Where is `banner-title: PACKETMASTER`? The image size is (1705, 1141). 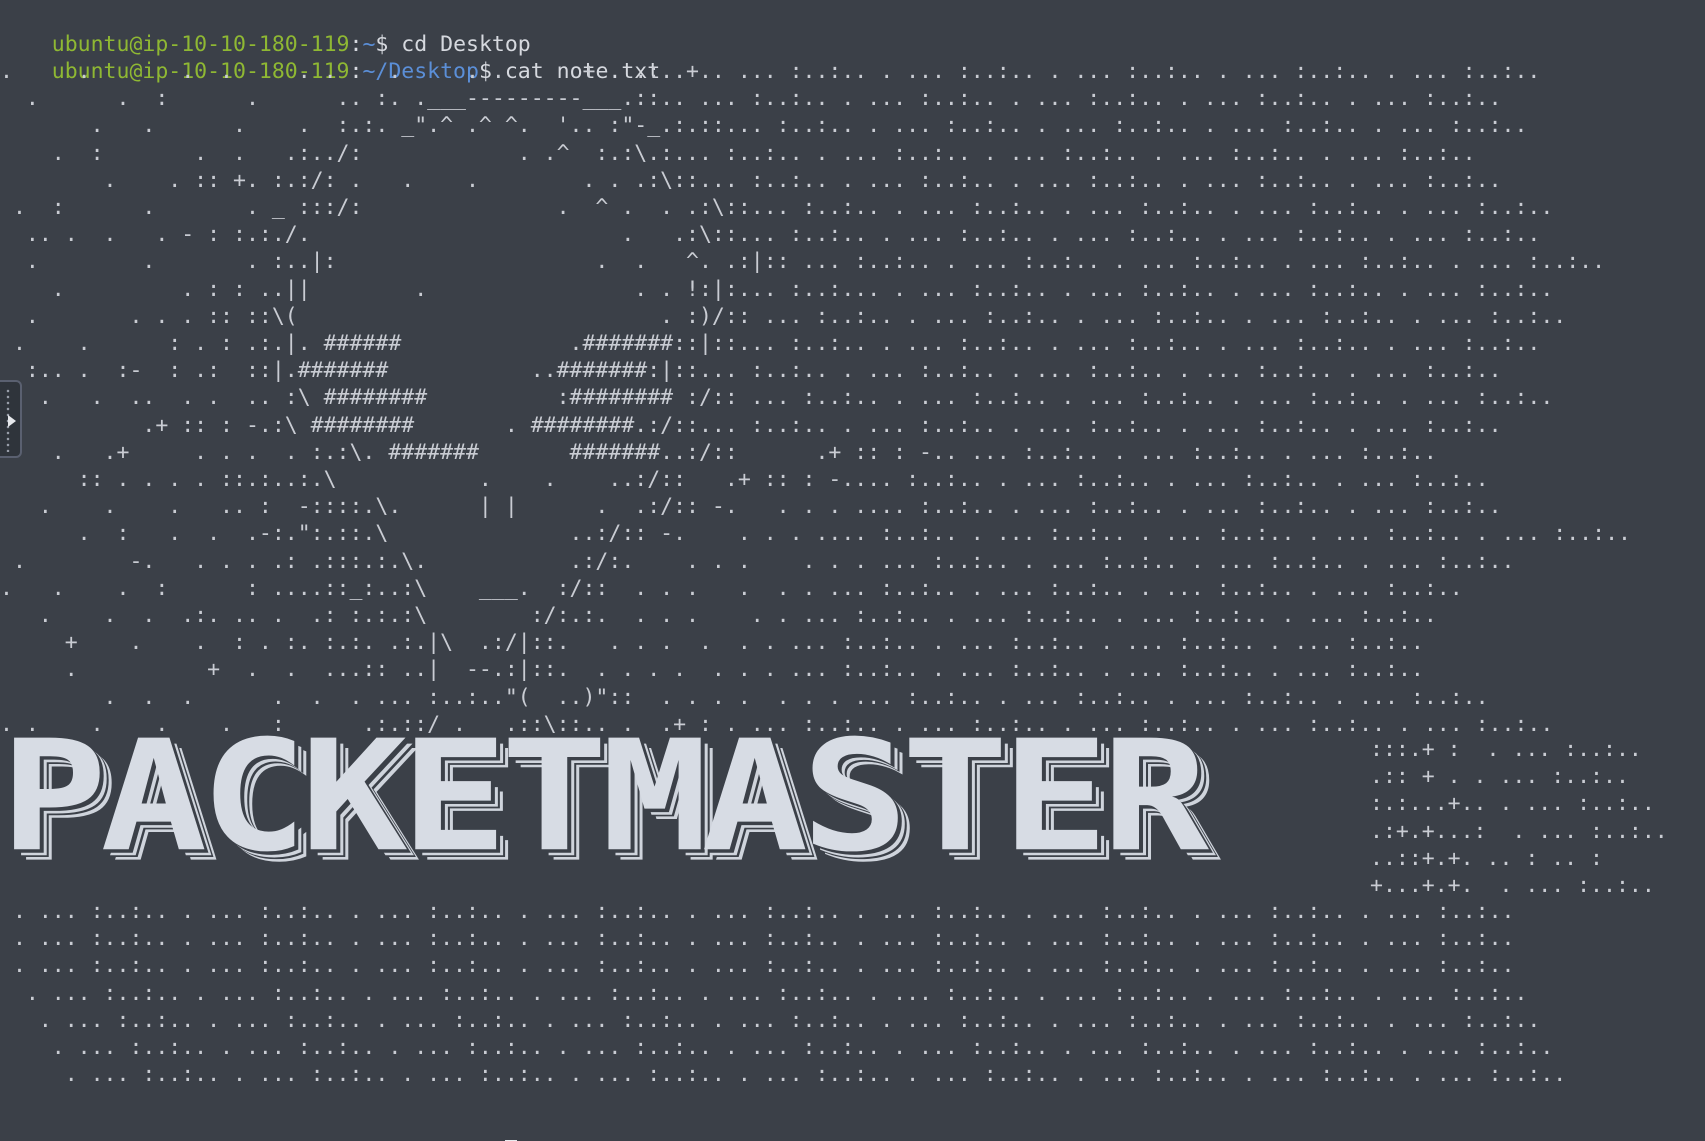
banner-title: PACKETMASTER is located at coordinates (604, 796).